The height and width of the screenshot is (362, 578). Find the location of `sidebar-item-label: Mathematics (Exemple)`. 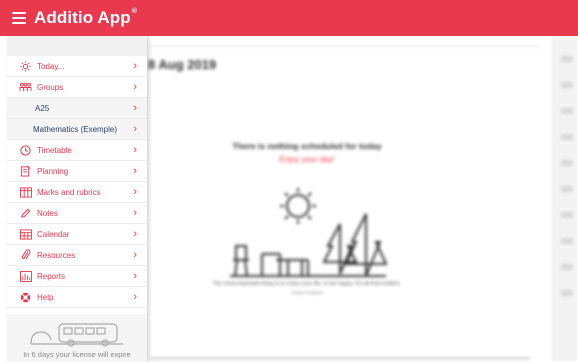

sidebar-item-label: Mathematics (Exemple) is located at coordinates (75, 129).